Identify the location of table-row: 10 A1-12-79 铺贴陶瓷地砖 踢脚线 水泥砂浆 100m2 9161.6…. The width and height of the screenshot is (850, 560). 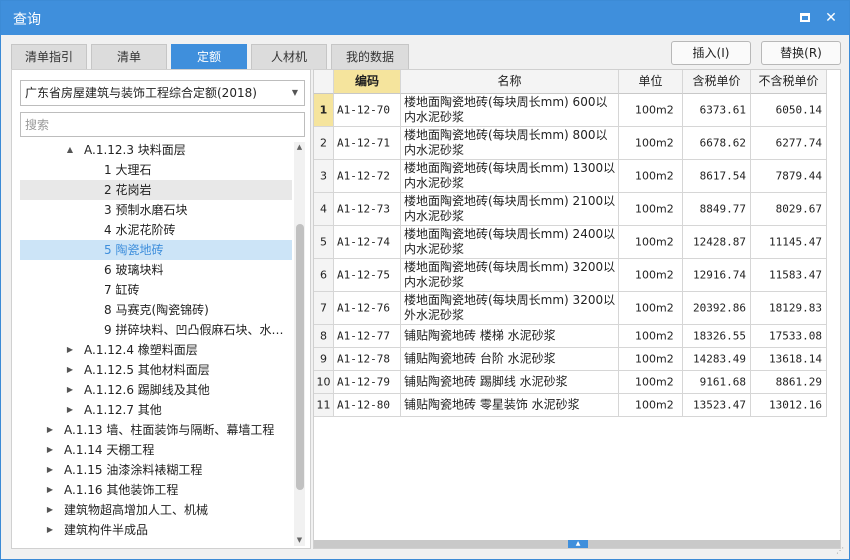
(577, 382).